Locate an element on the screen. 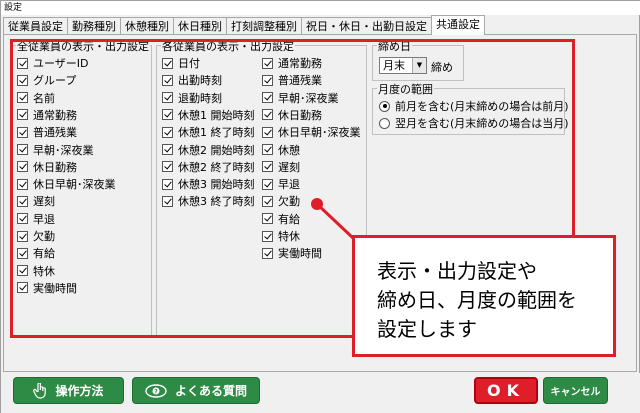 This screenshot has height=413, width=640. tab-holiday-workday-settings: 祝日・休日・出勤日設定 is located at coordinates (366, 26).